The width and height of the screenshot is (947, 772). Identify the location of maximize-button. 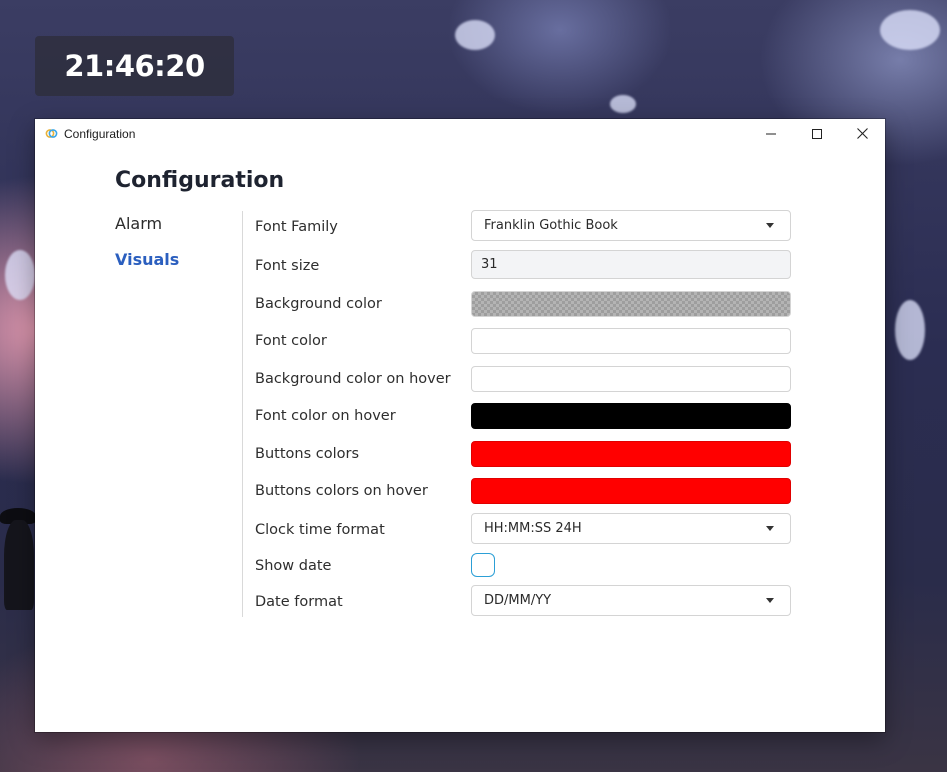
(817, 133).